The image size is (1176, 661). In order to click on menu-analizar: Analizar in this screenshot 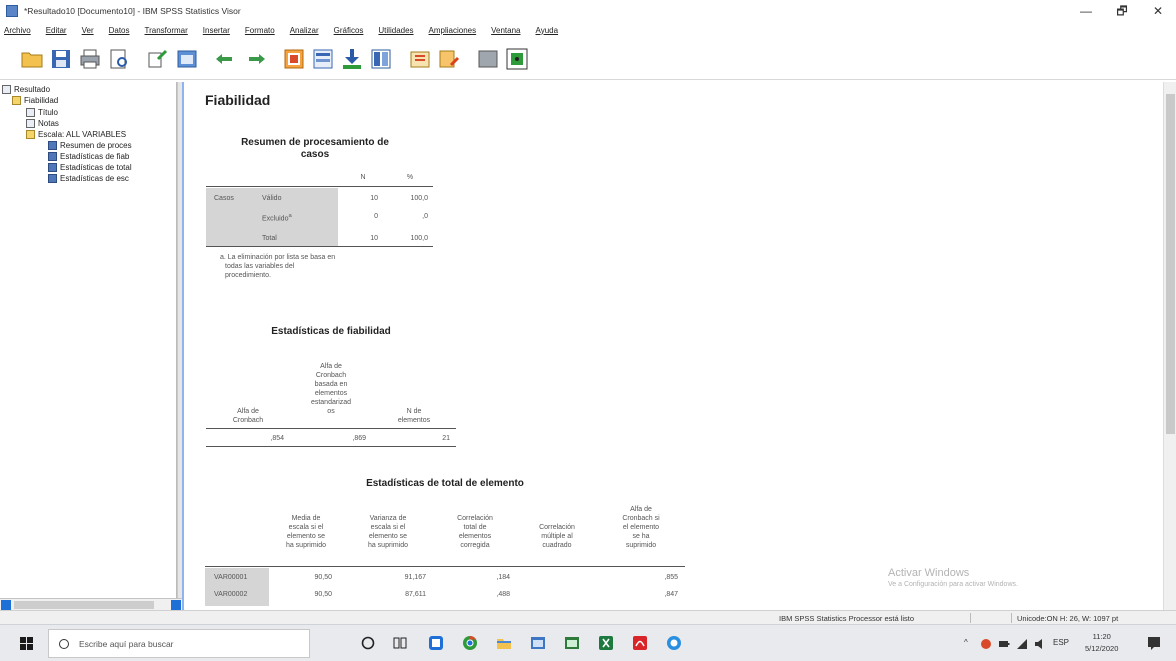, I will do `click(304, 30)`.